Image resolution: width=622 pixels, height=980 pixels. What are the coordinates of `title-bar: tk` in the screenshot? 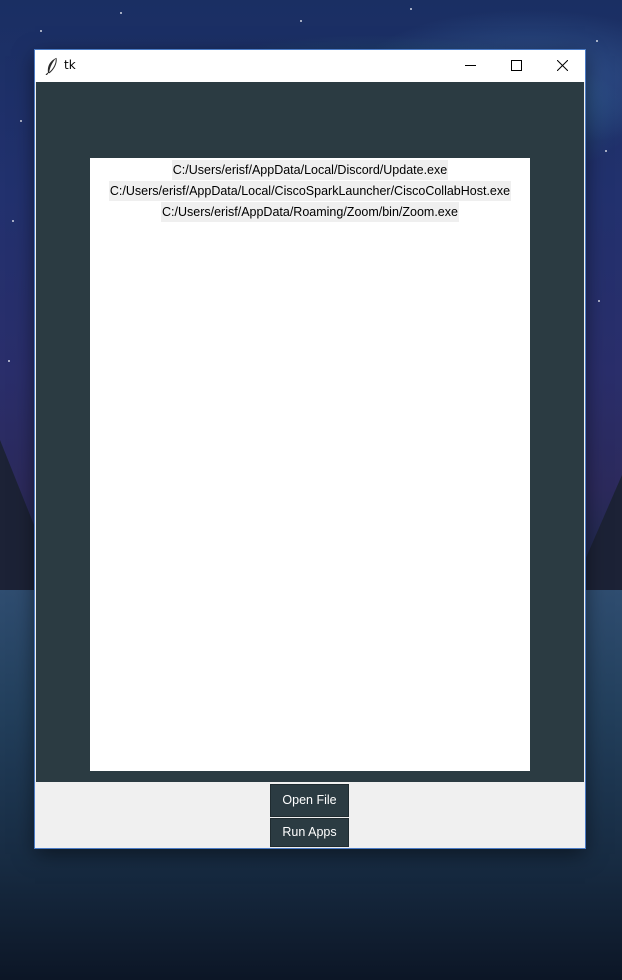 It's located at (310, 66).